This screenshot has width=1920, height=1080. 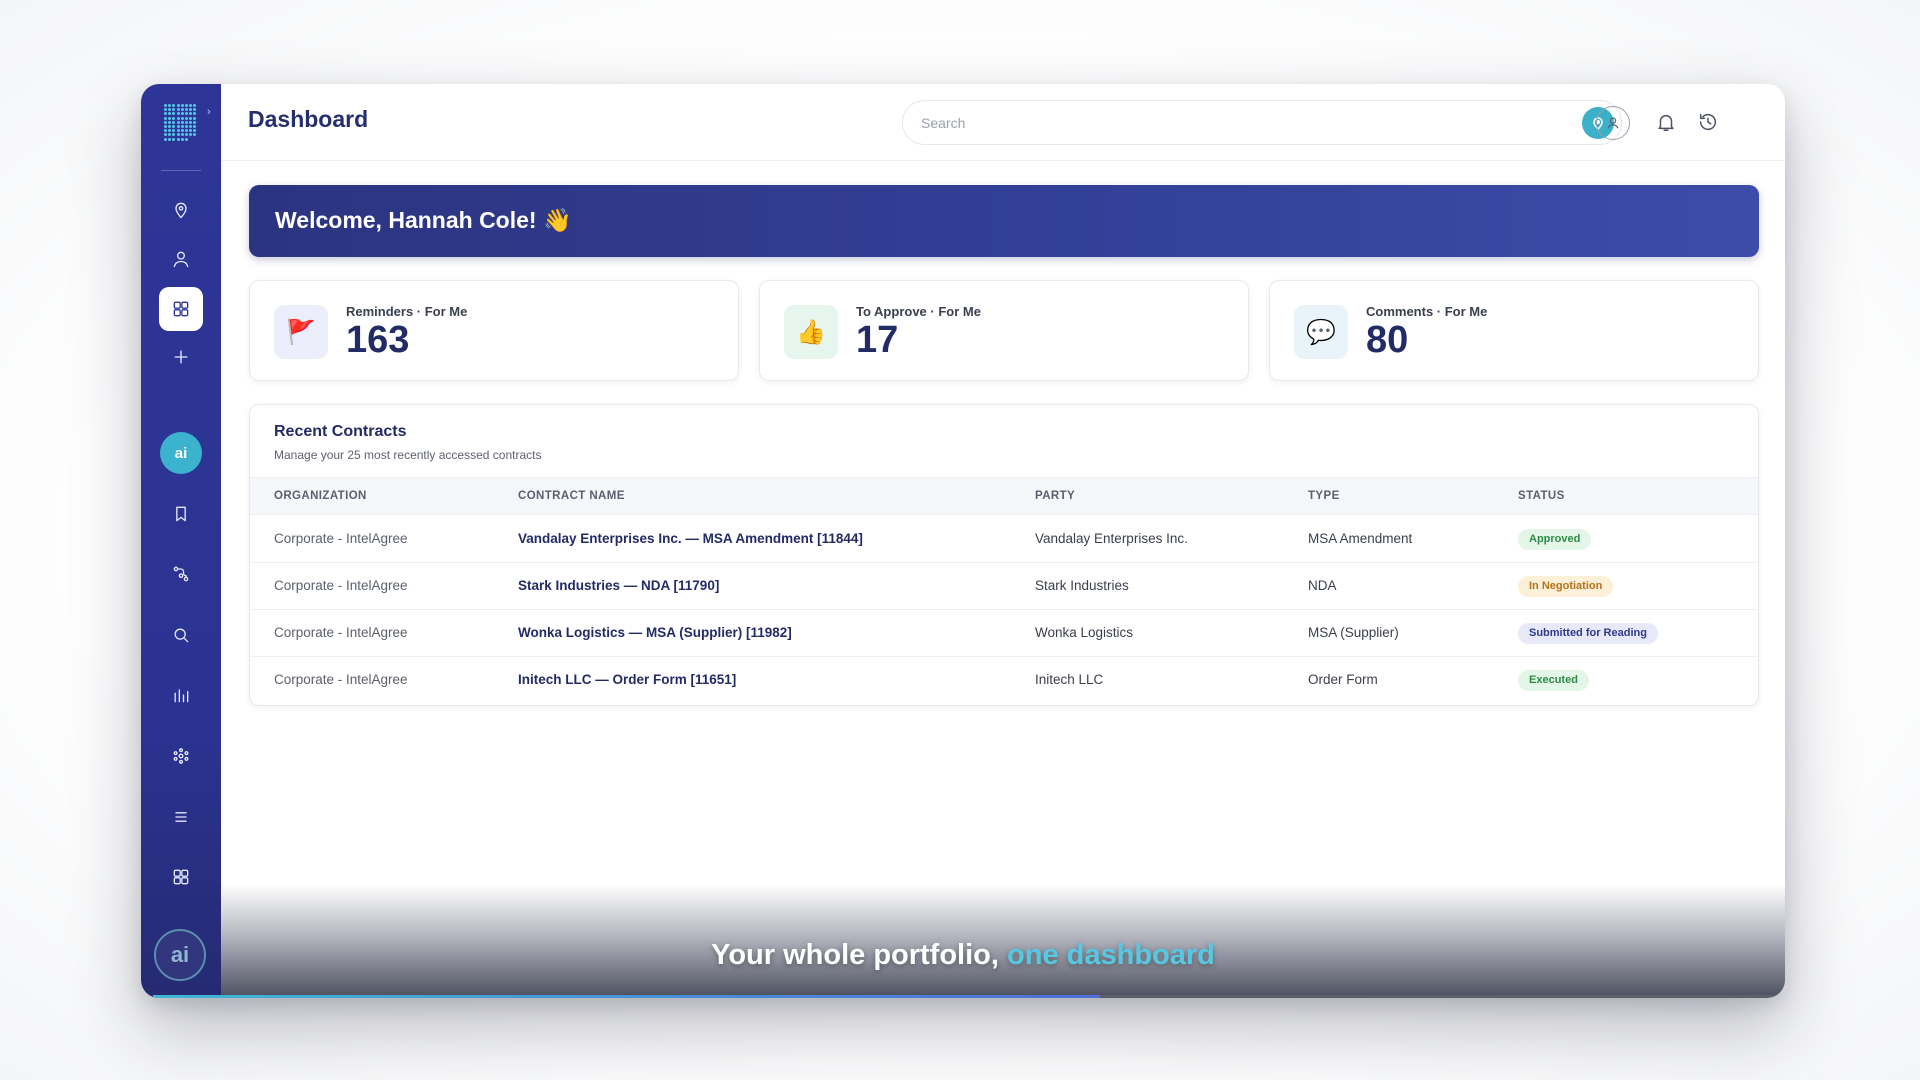 I want to click on history-icon, so click(x=1708, y=122).